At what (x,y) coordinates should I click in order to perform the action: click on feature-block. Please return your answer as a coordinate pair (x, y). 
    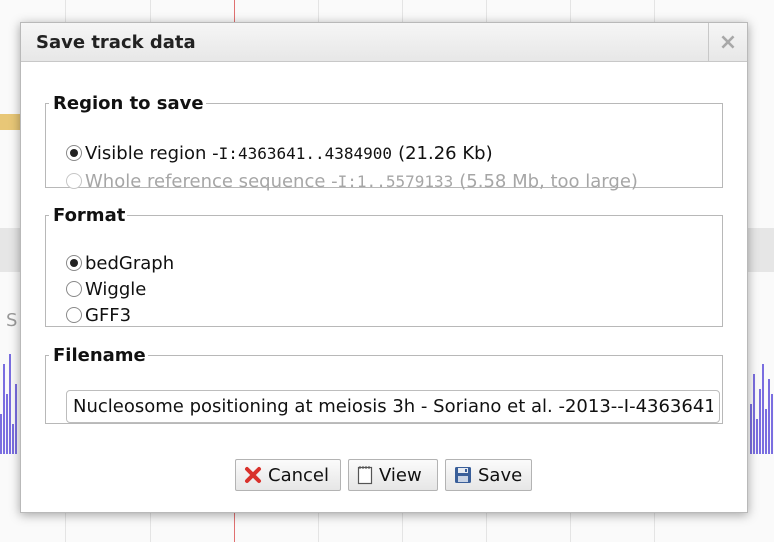
    Looking at the image, I should click on (11, 122).